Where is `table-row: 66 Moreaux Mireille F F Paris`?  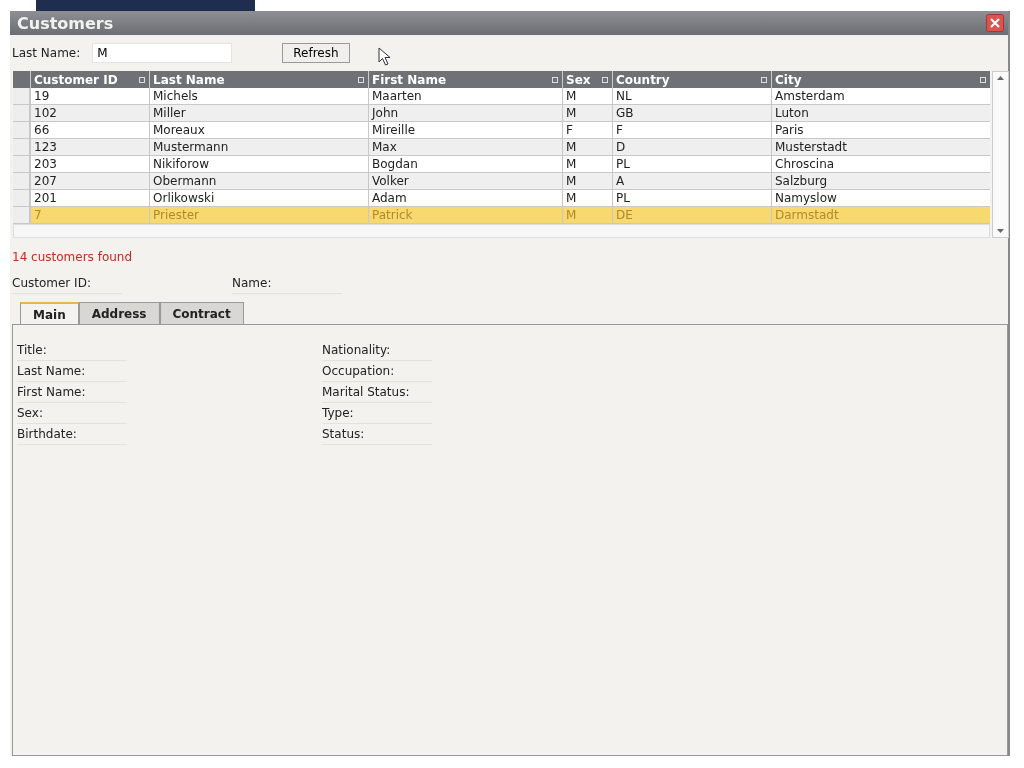 table-row: 66 Moreaux Mireille F F Paris is located at coordinates (501, 130).